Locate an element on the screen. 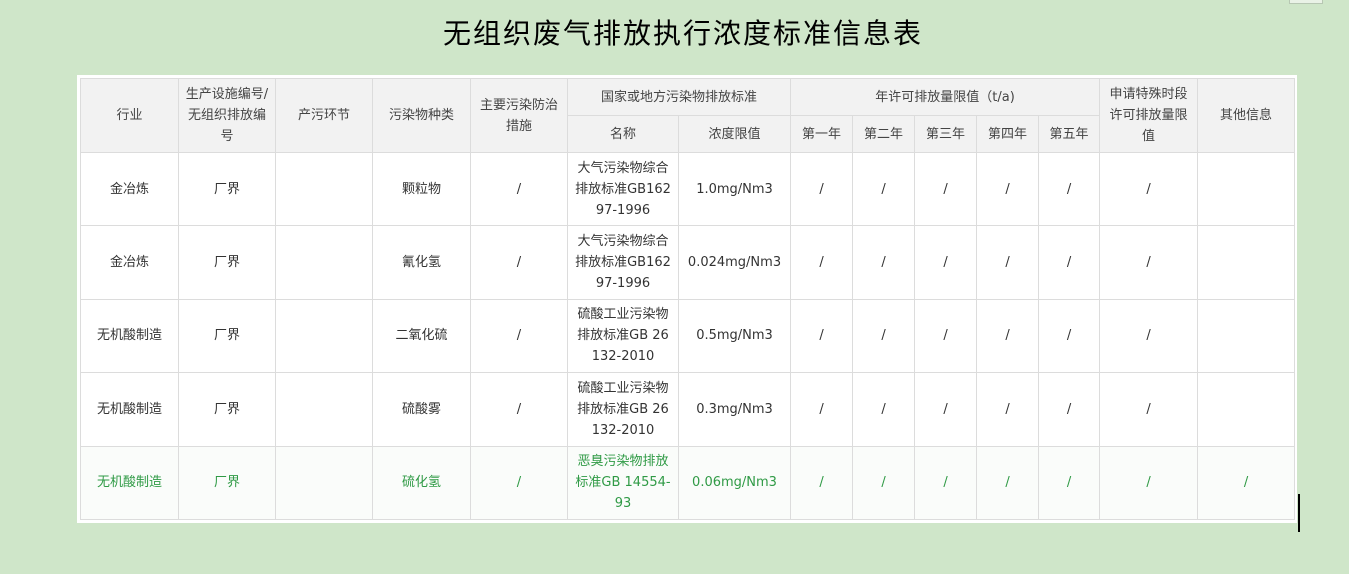 This screenshot has width=1349, height=574. cell-limit: 0.06mg/Nm3 is located at coordinates (734, 483).